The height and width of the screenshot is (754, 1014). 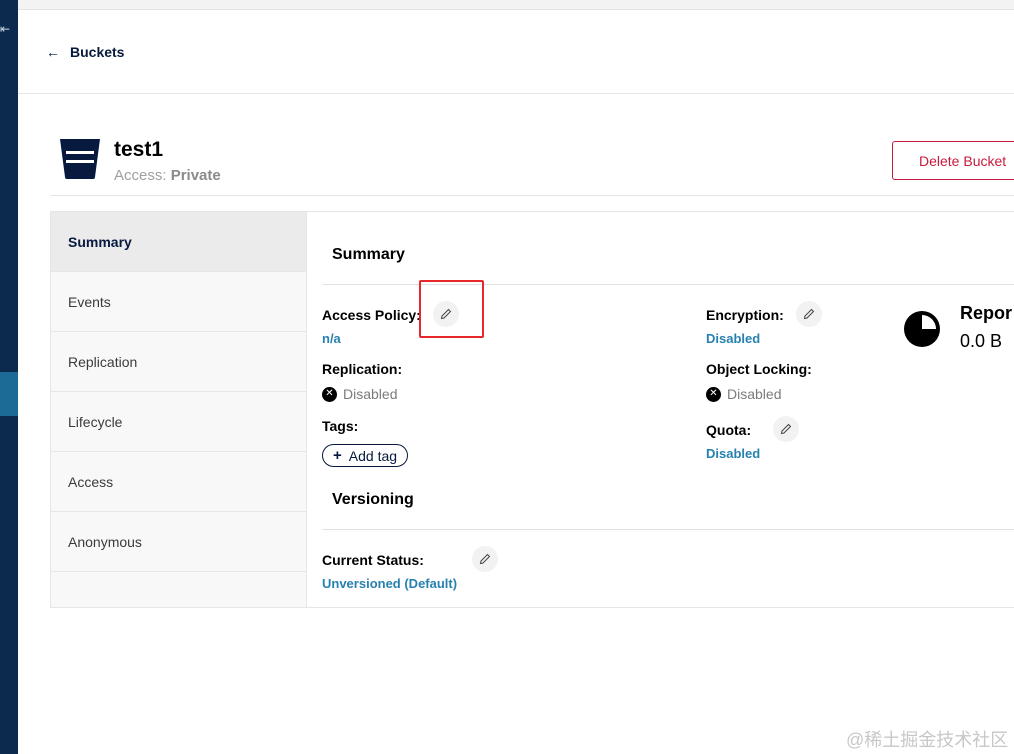 I want to click on quota-label: Quota:, so click(x=729, y=430).